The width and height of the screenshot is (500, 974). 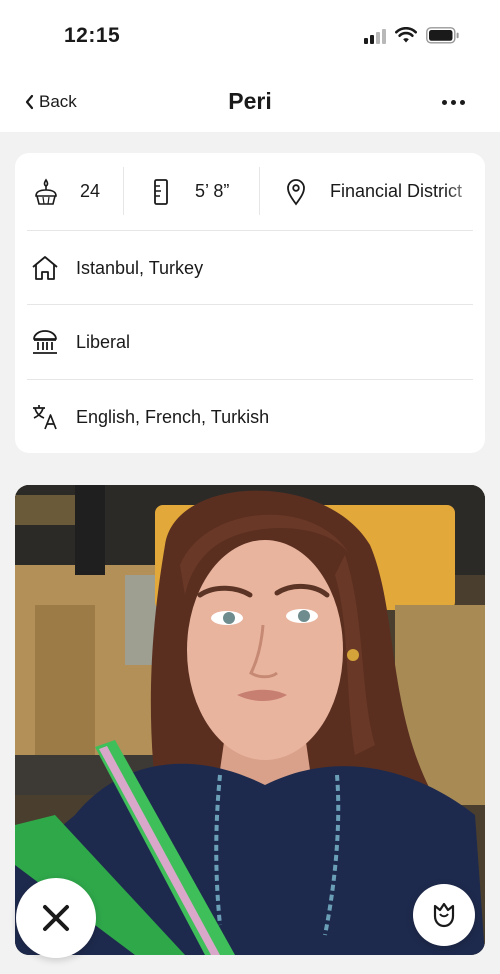 I want to click on battery-icon, so click(x=442, y=35).